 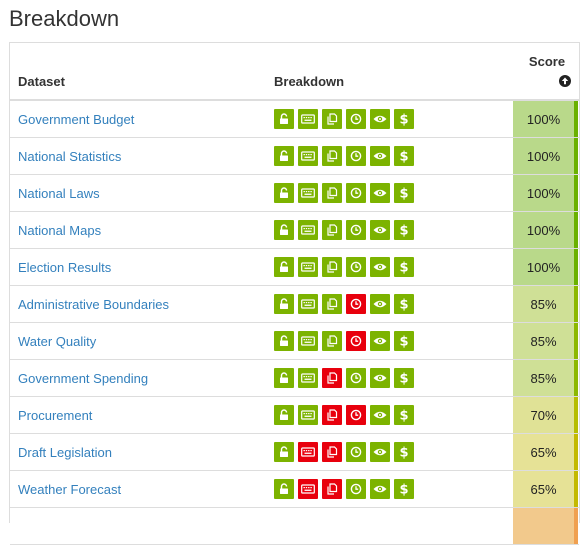 What do you see at coordinates (543, 526) in the screenshot?
I see `score-cell` at bounding box center [543, 526].